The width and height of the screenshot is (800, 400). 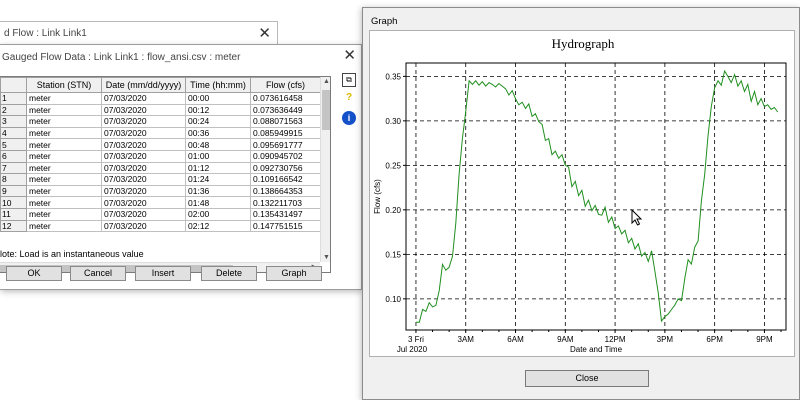 I want to click on x-tick-label: 9AM, so click(x=565, y=339).